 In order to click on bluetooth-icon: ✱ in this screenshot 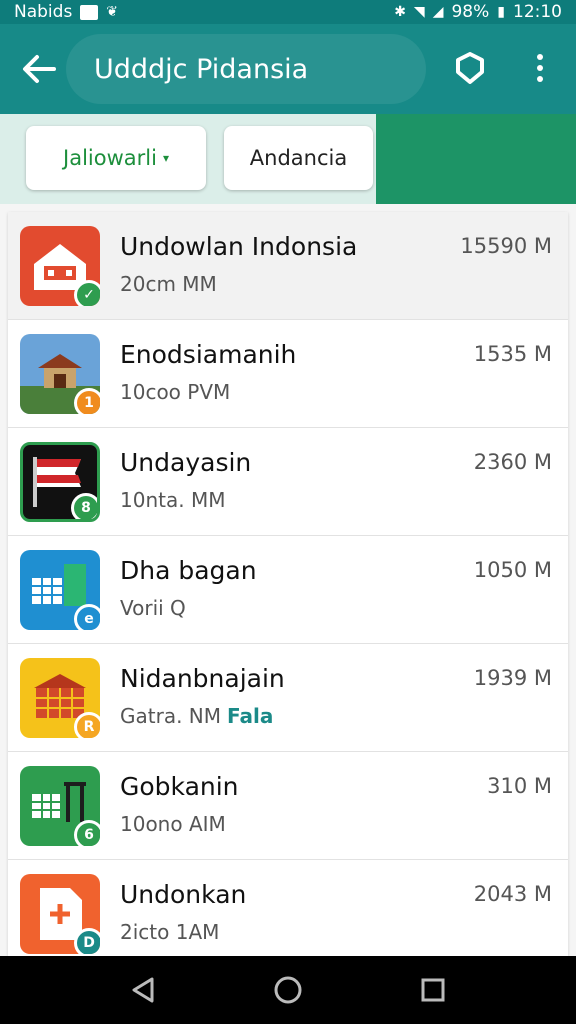, I will do `click(400, 12)`.